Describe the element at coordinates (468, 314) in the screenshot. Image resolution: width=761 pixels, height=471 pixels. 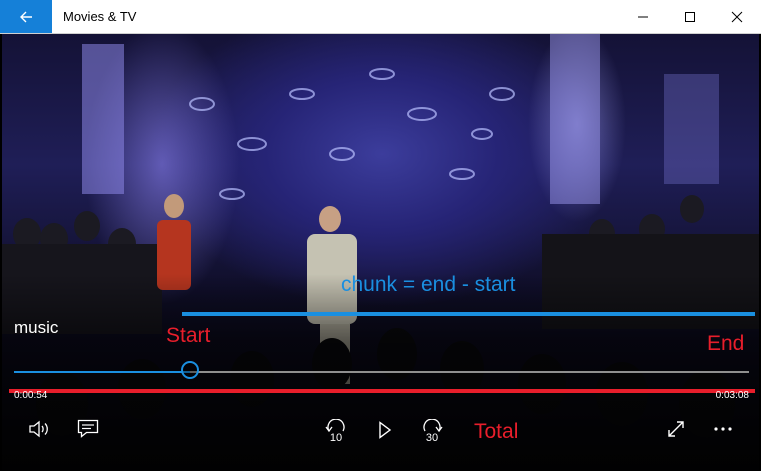
I see `chunk-line` at that location.